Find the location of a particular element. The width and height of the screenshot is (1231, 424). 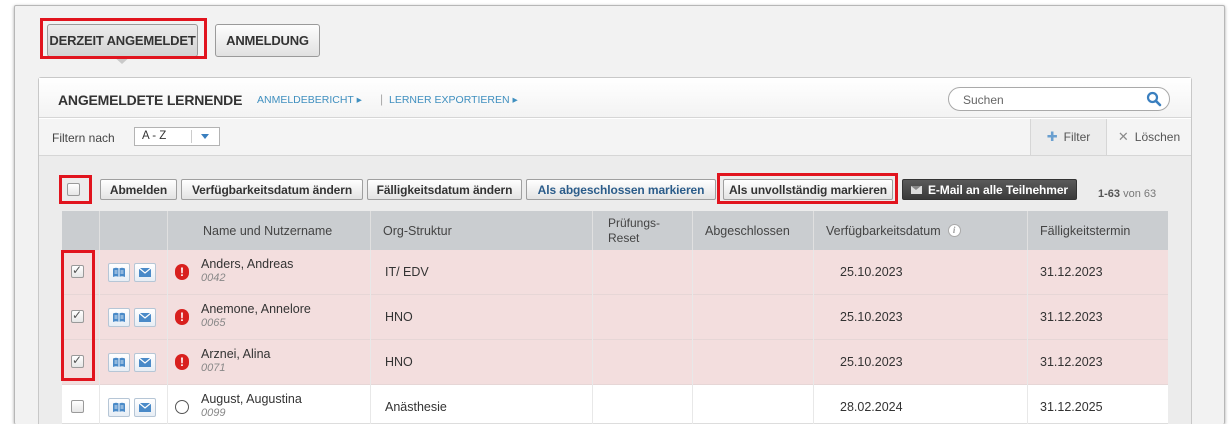

close-icon: ✕ is located at coordinates (1123, 136).